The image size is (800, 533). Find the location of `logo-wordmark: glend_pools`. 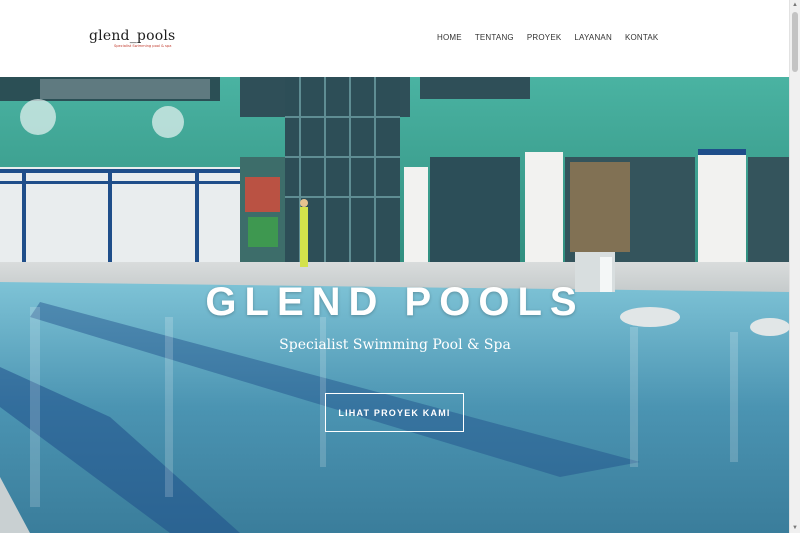

logo-wordmark: glend_pools is located at coordinates (132, 36).